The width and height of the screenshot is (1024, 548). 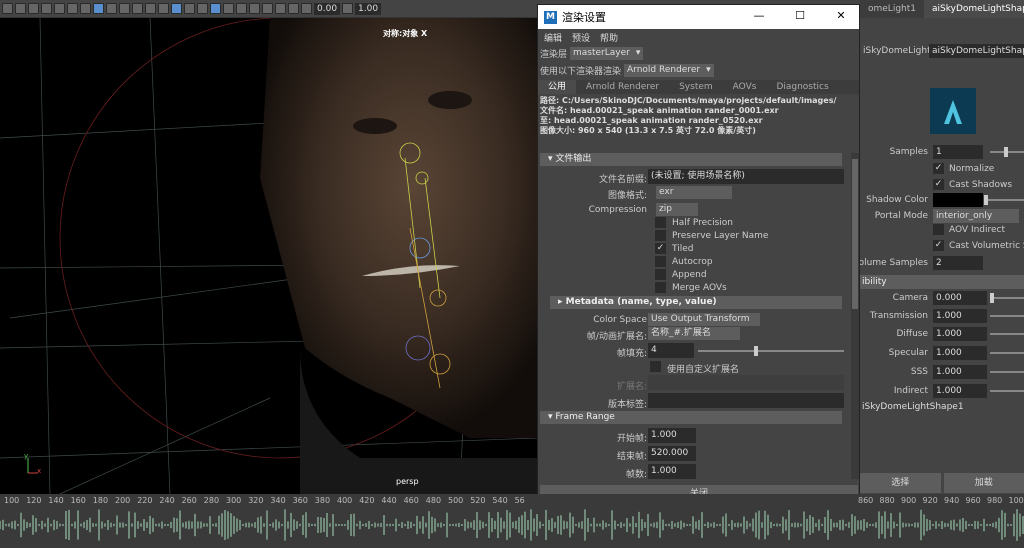 What do you see at coordinates (327, 8) in the screenshot?
I see `exposure-value: 0.00` at bounding box center [327, 8].